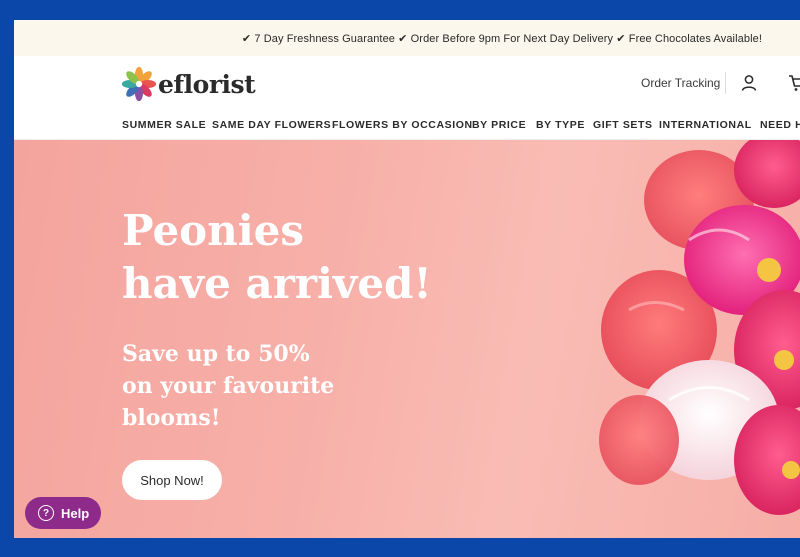 The image size is (800, 557). Describe the element at coordinates (75, 513) in the screenshot. I see `help-label: Help` at that location.